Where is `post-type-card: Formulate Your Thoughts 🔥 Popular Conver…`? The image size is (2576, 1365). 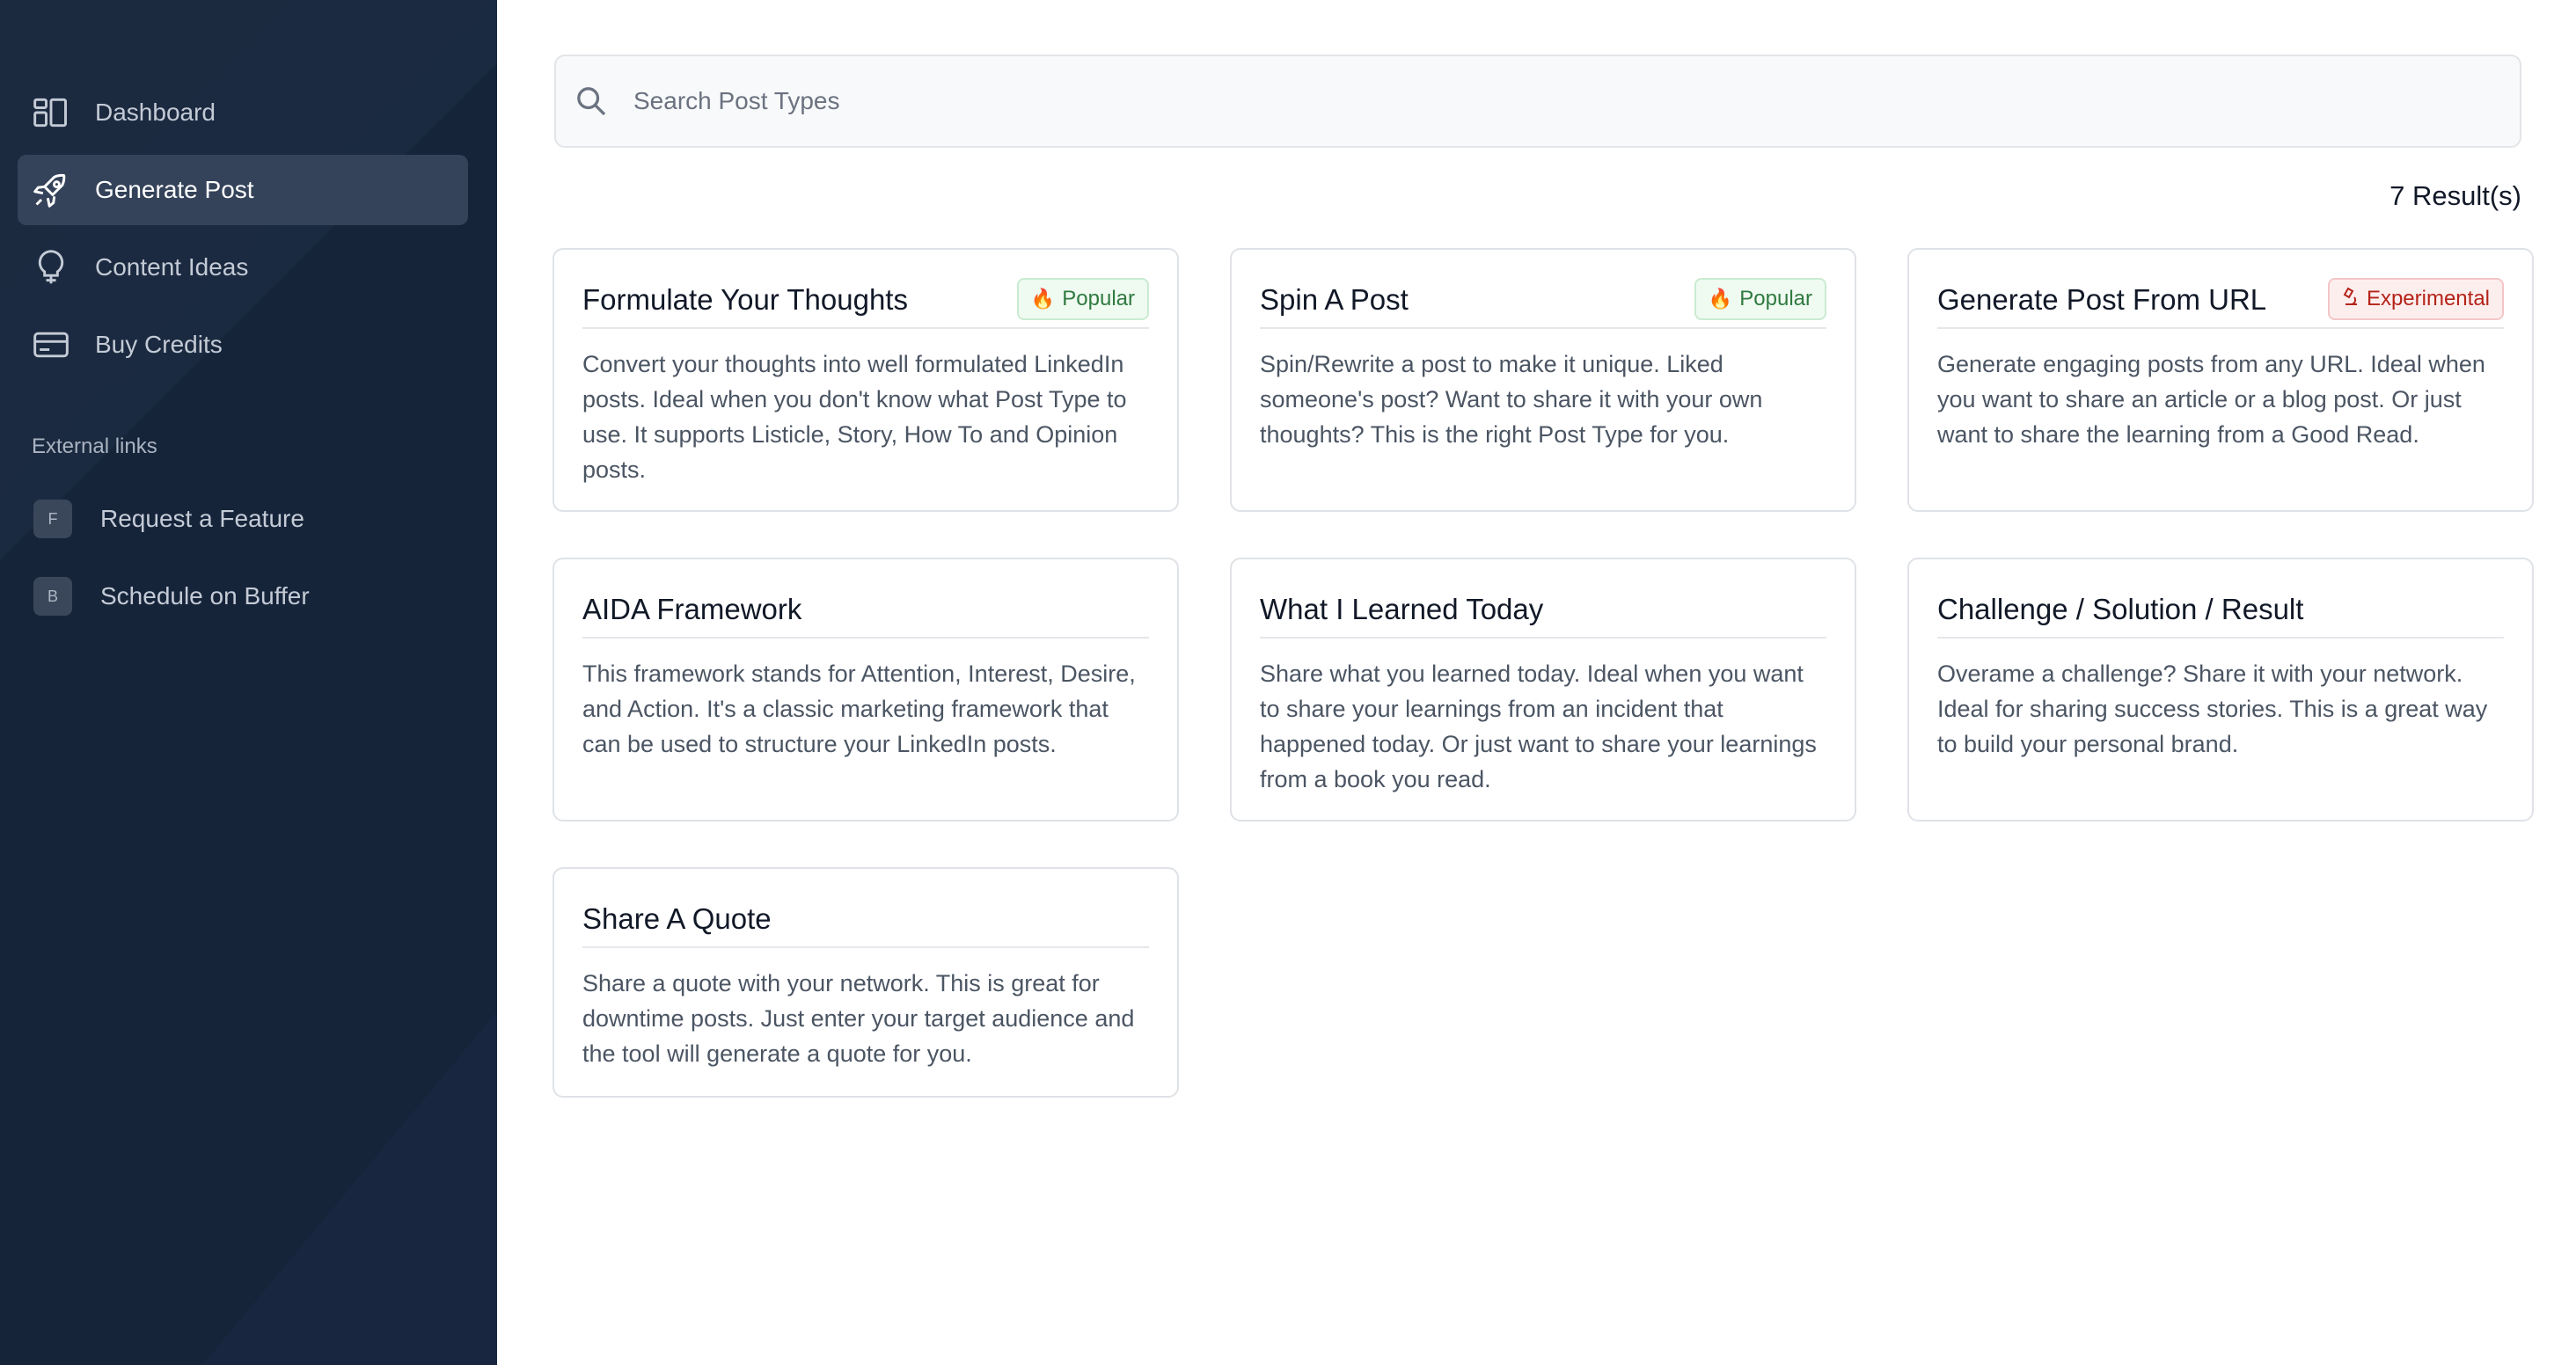 post-type-card: Formulate Your Thoughts 🔥 Popular Conver… is located at coordinates (866, 380).